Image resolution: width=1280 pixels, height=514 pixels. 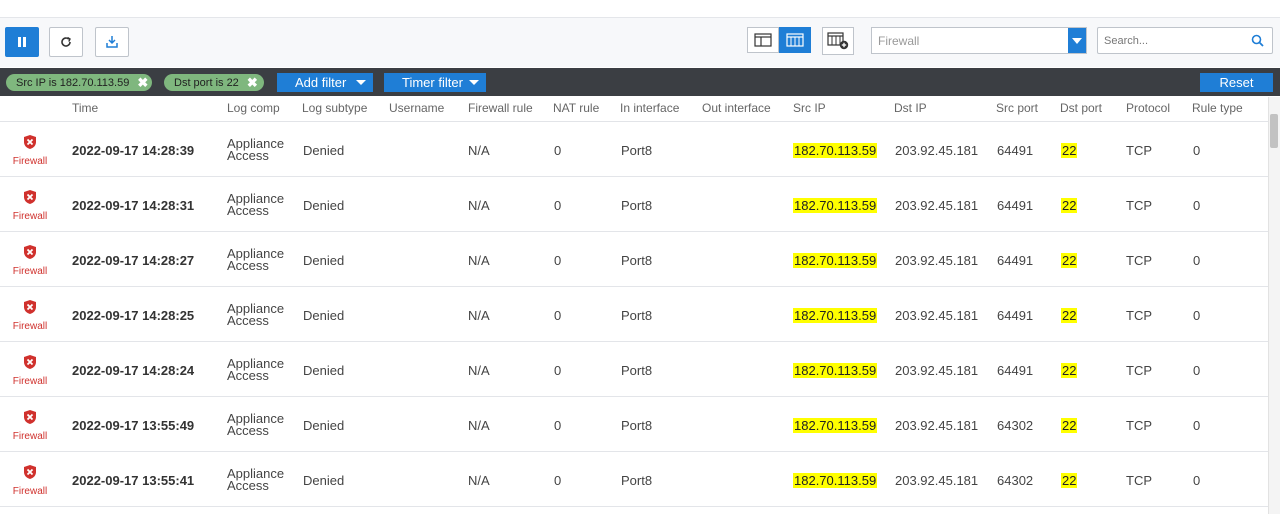 What do you see at coordinates (763, 40) in the screenshot?
I see `detail-view-button` at bounding box center [763, 40].